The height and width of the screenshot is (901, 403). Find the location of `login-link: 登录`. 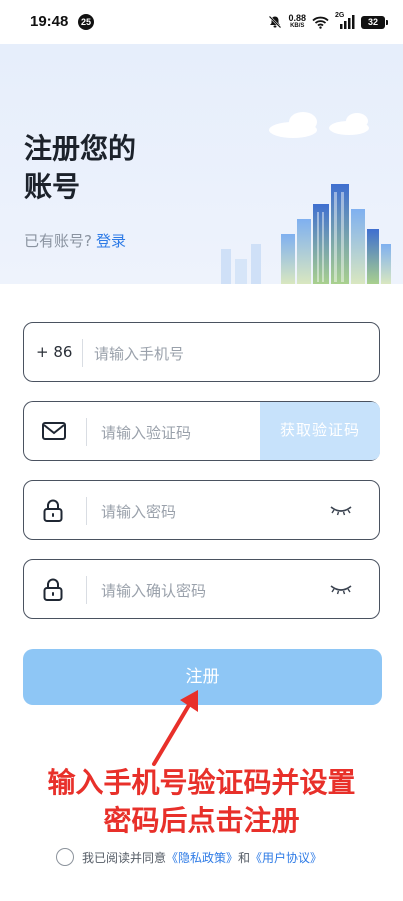

login-link: 登录 is located at coordinates (111, 241).